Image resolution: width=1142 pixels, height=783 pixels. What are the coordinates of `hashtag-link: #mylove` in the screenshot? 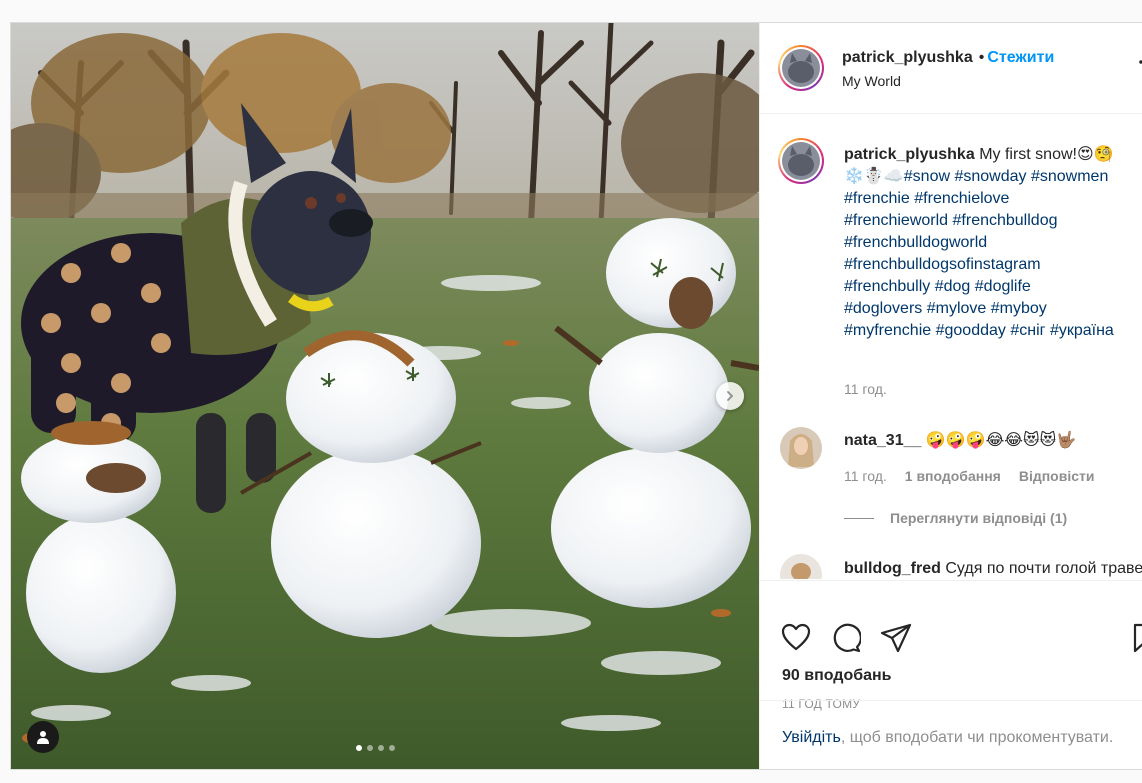 It's located at (957, 308).